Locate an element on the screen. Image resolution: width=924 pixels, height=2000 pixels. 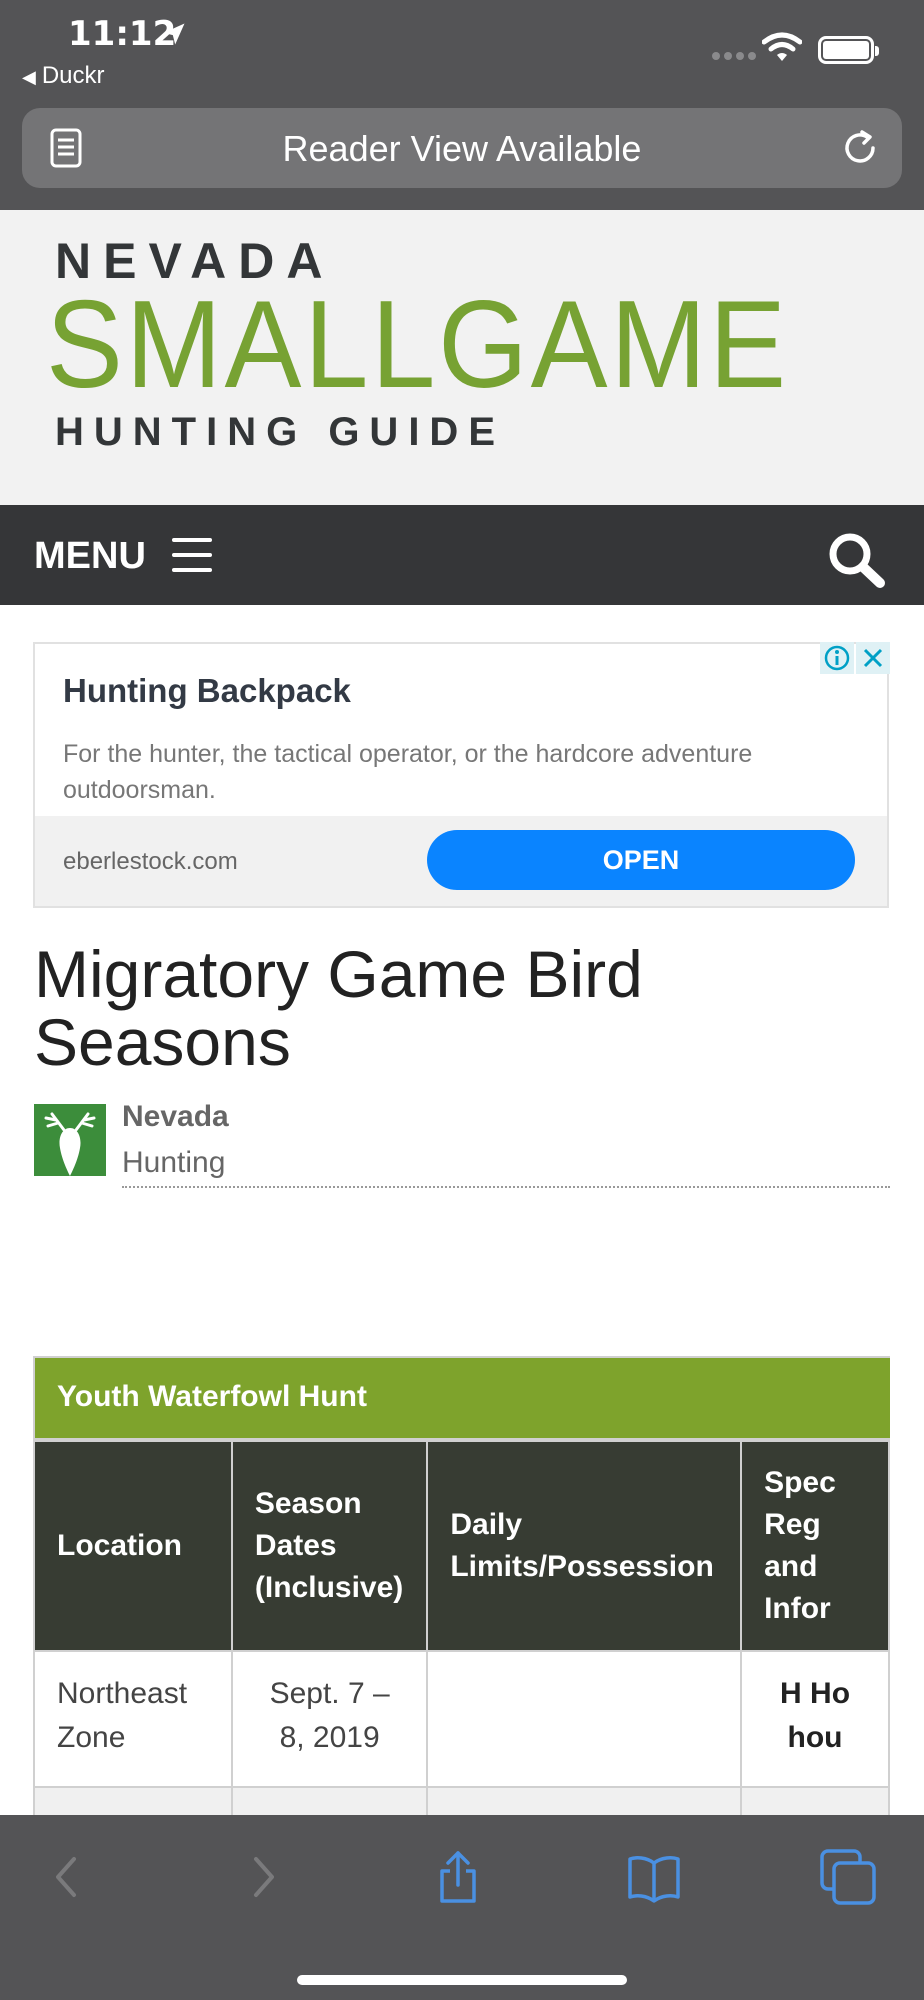
table-caption: Youth Waterfowl Hunt is located at coordinates (461, 1398).